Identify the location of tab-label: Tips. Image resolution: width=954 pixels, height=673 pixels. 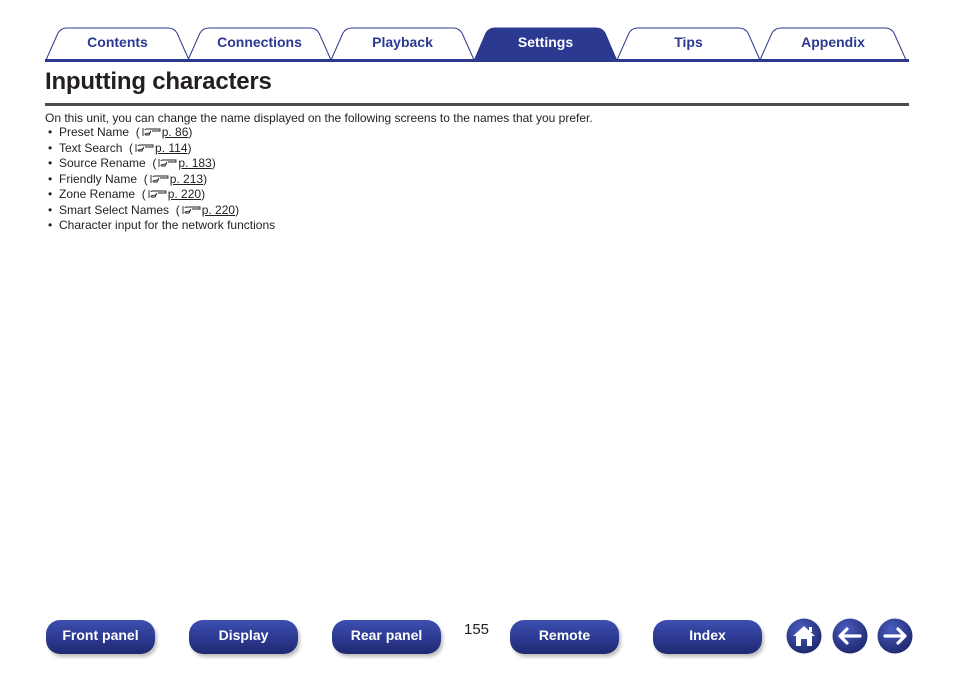
(688, 42).